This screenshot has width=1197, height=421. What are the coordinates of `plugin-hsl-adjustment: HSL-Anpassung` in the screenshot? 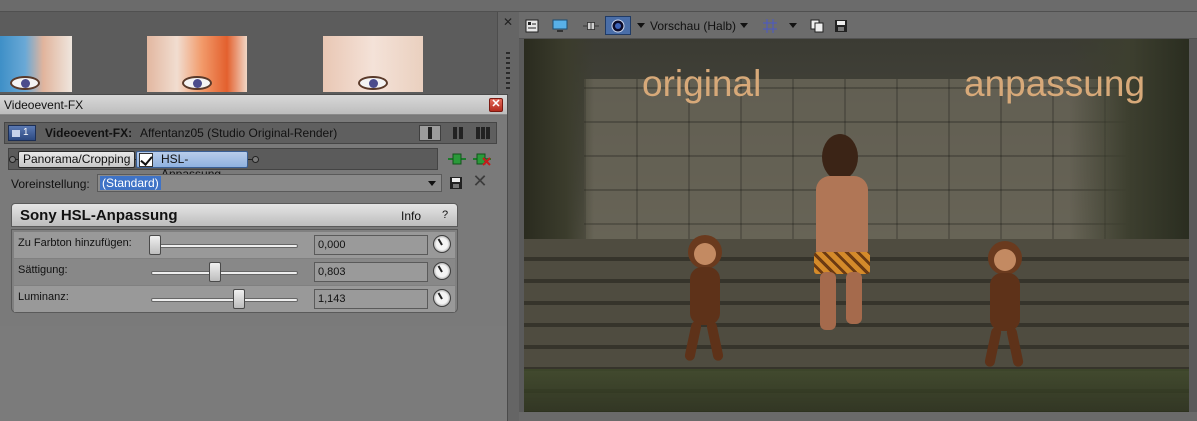 It's located at (192, 166).